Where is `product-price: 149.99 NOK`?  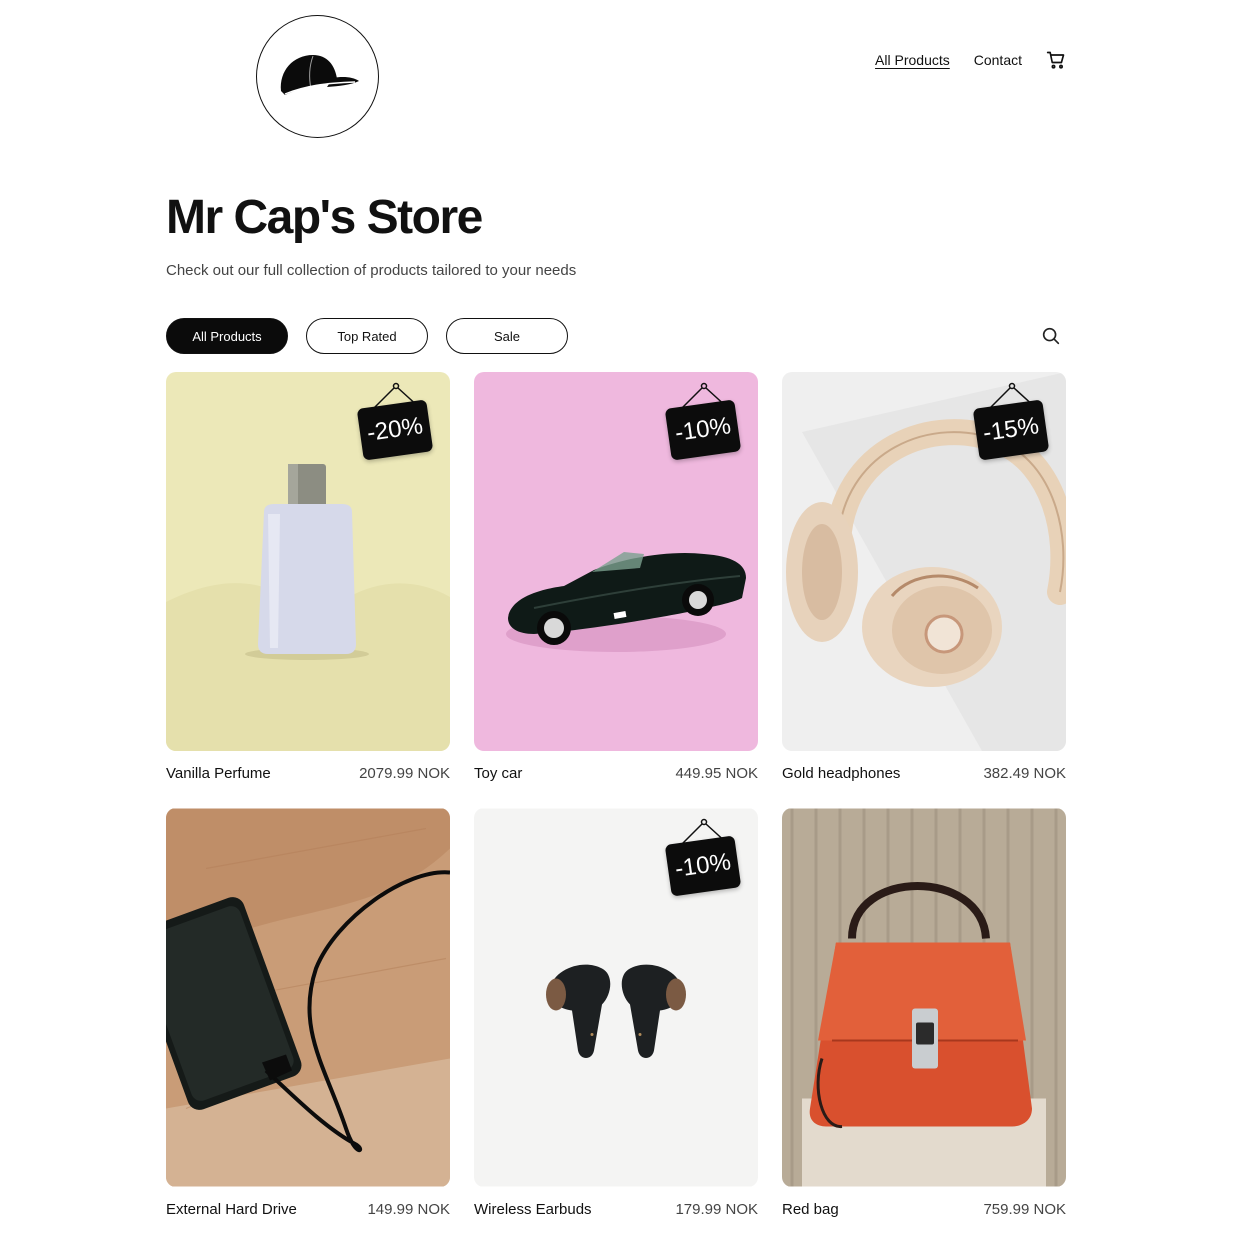 product-price: 149.99 NOK is located at coordinates (408, 1209).